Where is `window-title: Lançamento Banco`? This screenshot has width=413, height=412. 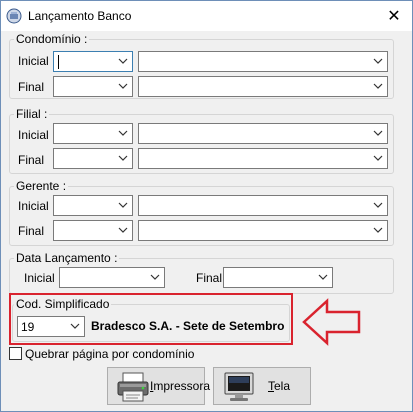
window-title: Lançamento Banco is located at coordinates (80, 16).